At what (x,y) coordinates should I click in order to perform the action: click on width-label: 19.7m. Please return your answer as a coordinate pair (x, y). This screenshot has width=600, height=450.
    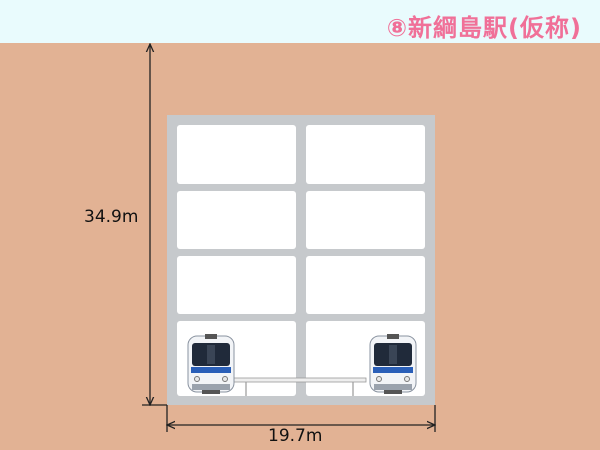
    Looking at the image, I should click on (295, 436).